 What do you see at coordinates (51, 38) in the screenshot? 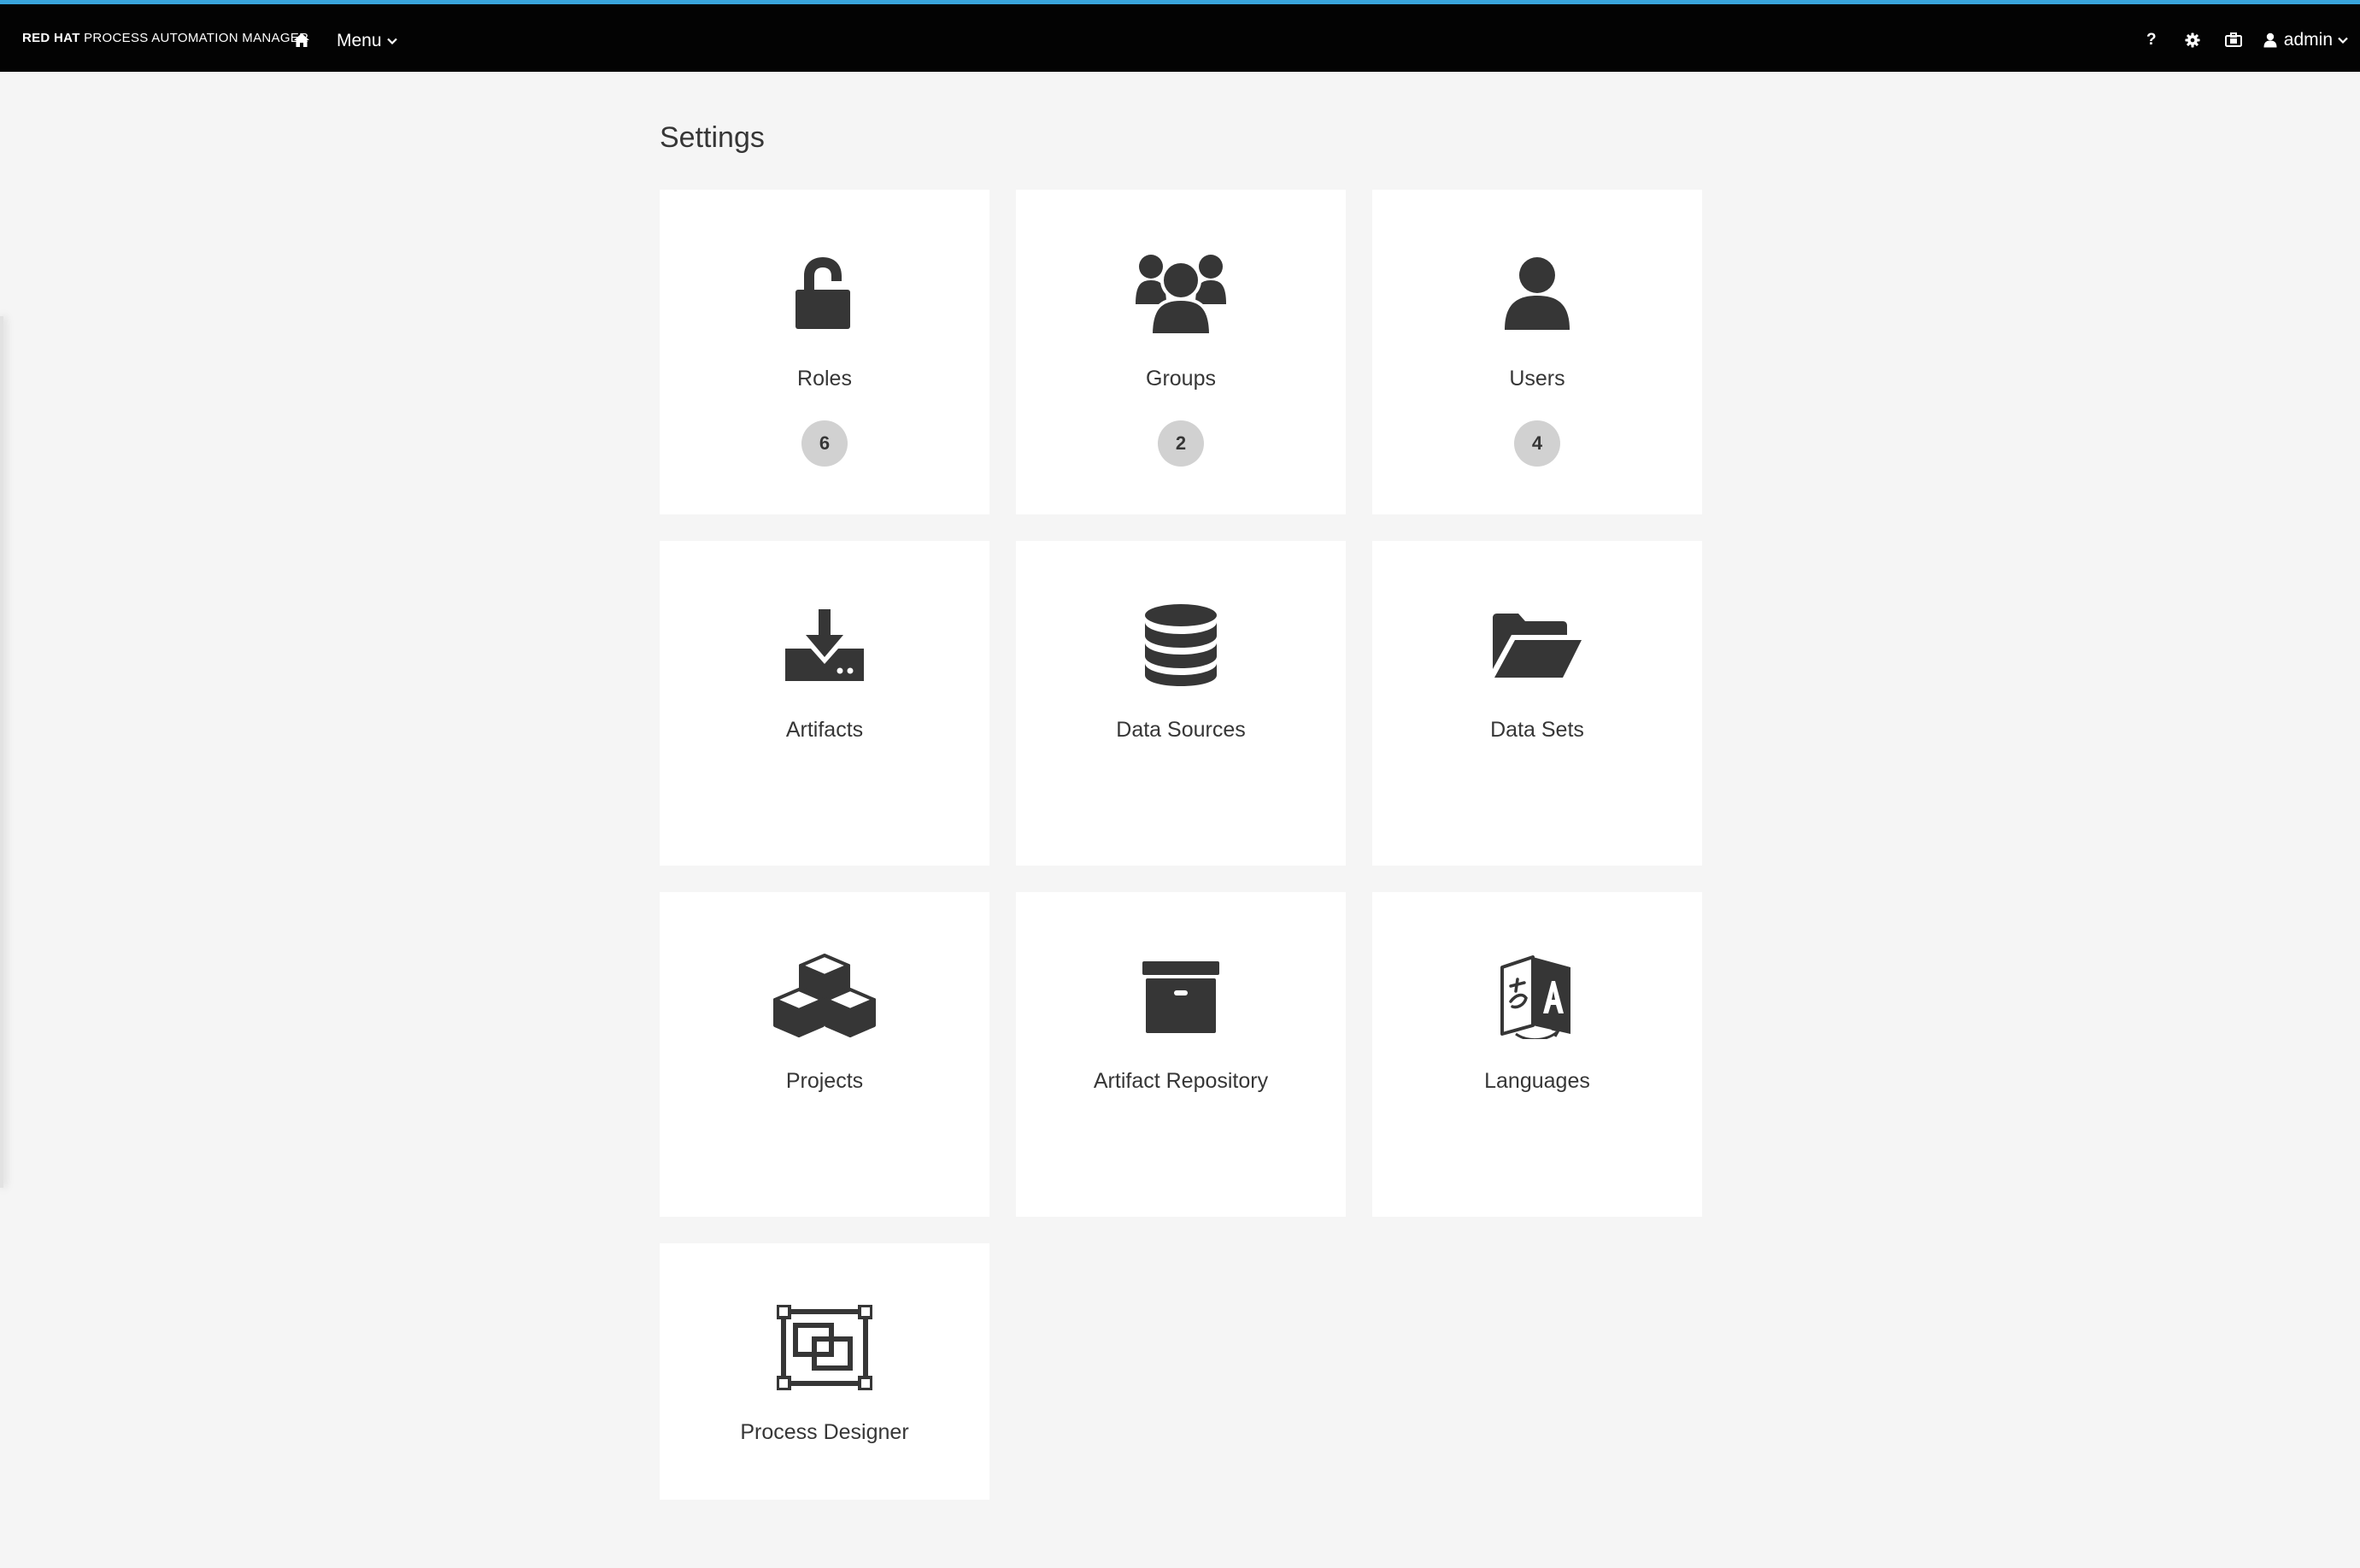
I see `brand-strong-text: RED HAT` at bounding box center [51, 38].